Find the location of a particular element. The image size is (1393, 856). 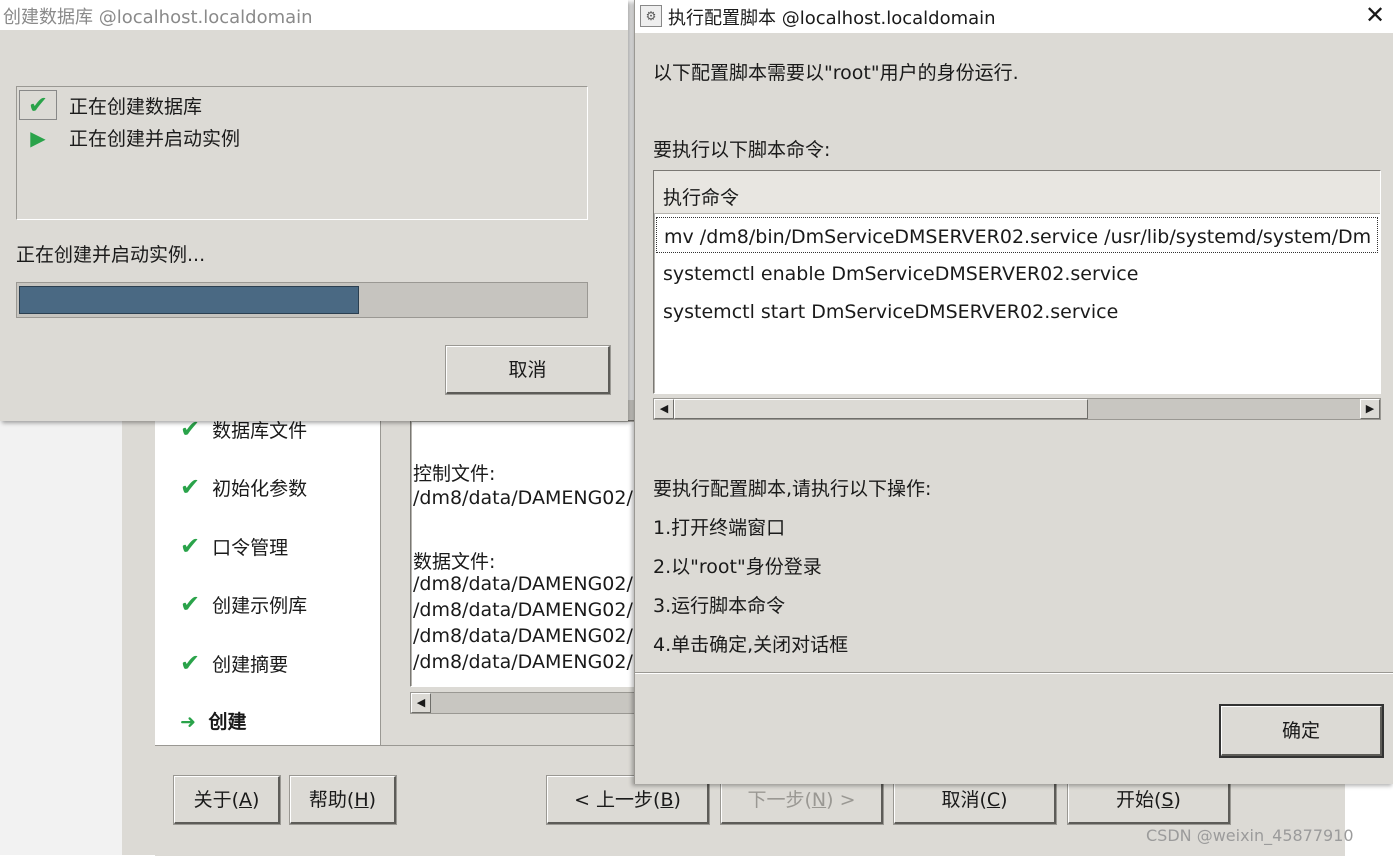

close-icon: ✕ is located at coordinates (1375, 15).